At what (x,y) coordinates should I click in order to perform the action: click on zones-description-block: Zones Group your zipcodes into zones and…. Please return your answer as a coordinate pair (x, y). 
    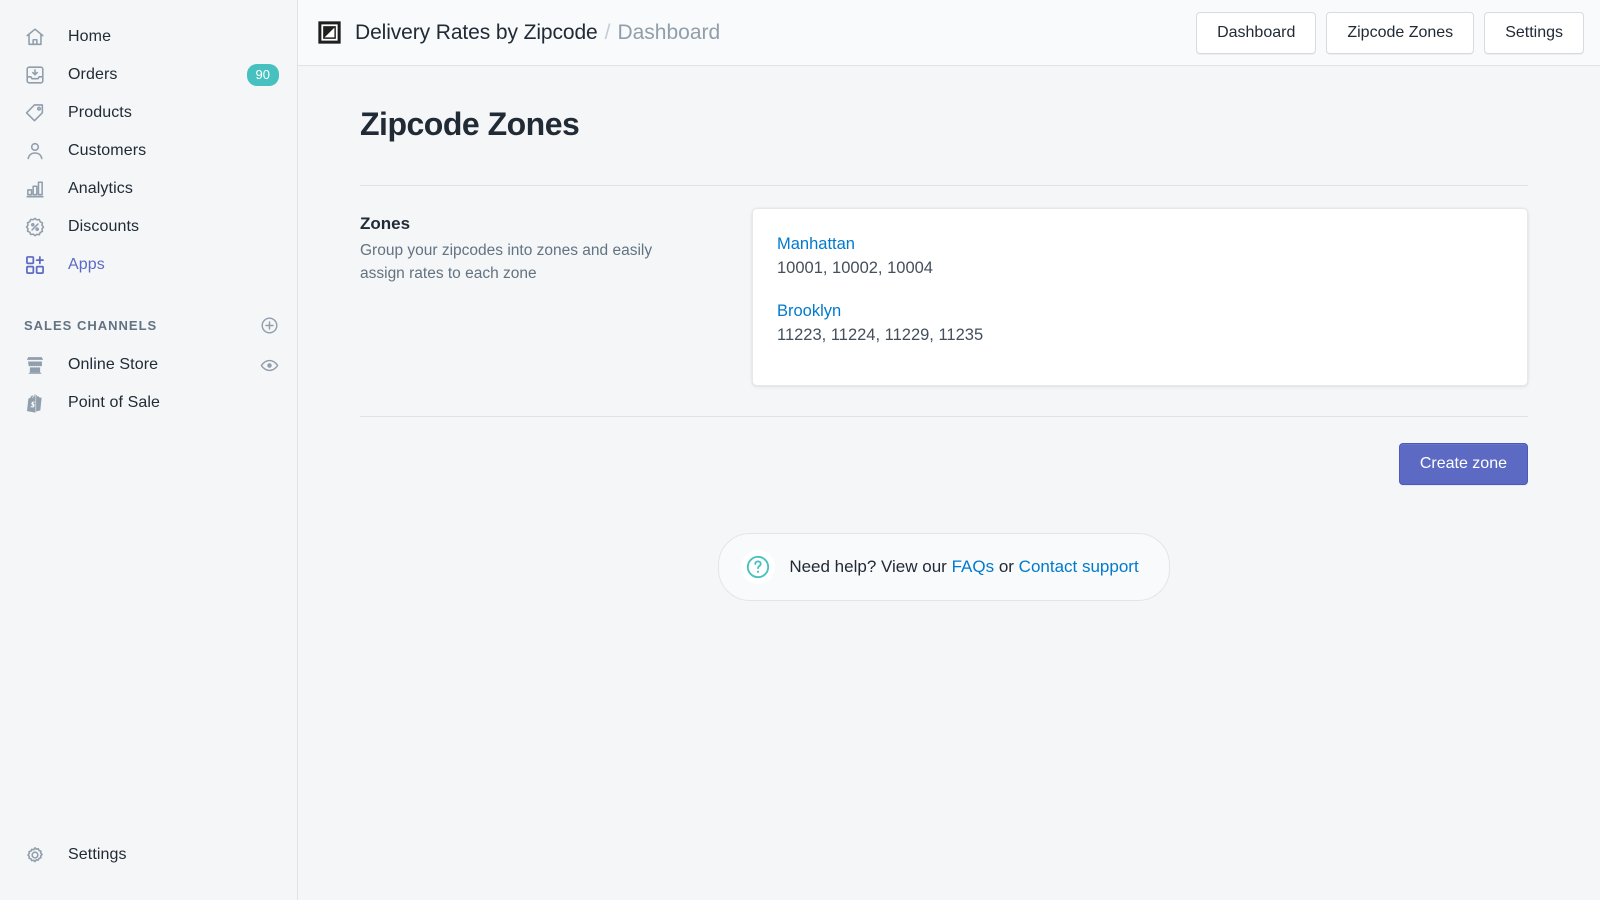
    Looking at the image, I should click on (556, 247).